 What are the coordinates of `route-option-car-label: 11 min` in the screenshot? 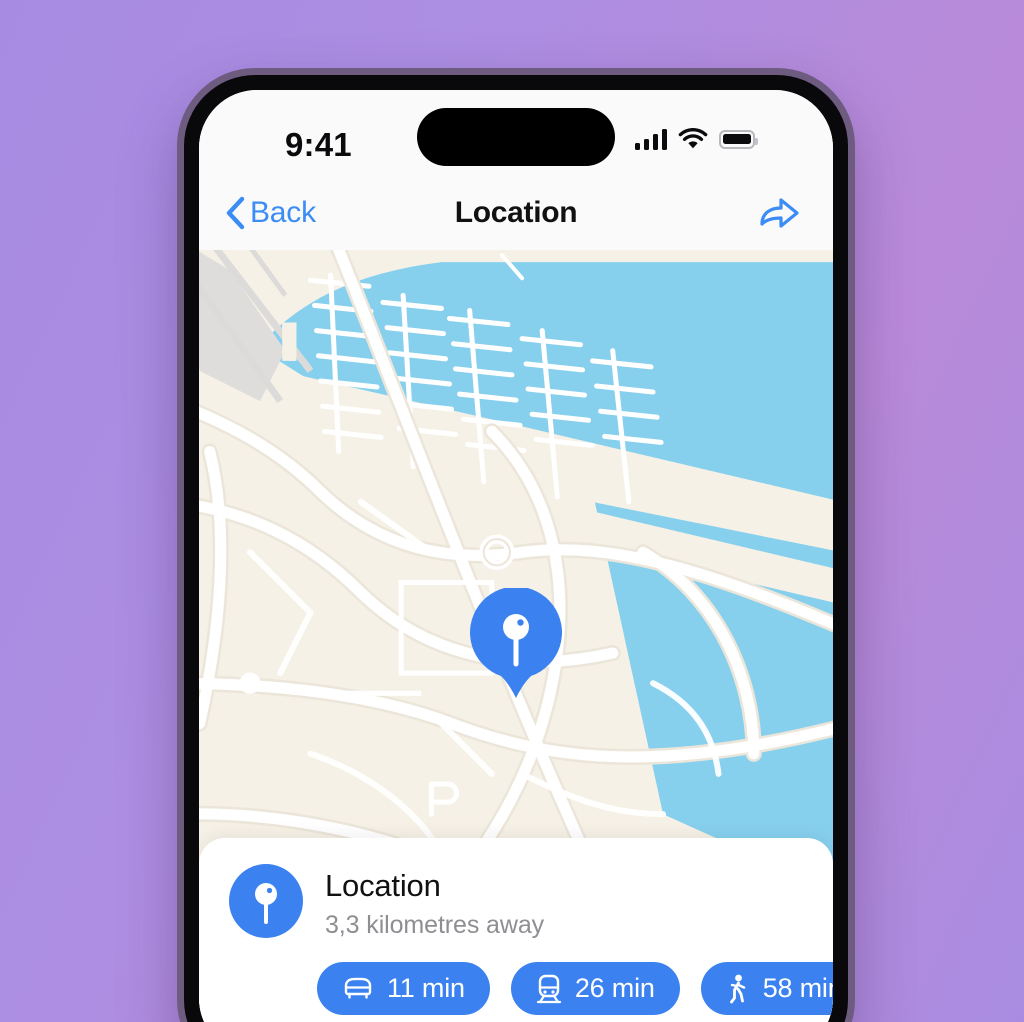 It's located at (426, 988).